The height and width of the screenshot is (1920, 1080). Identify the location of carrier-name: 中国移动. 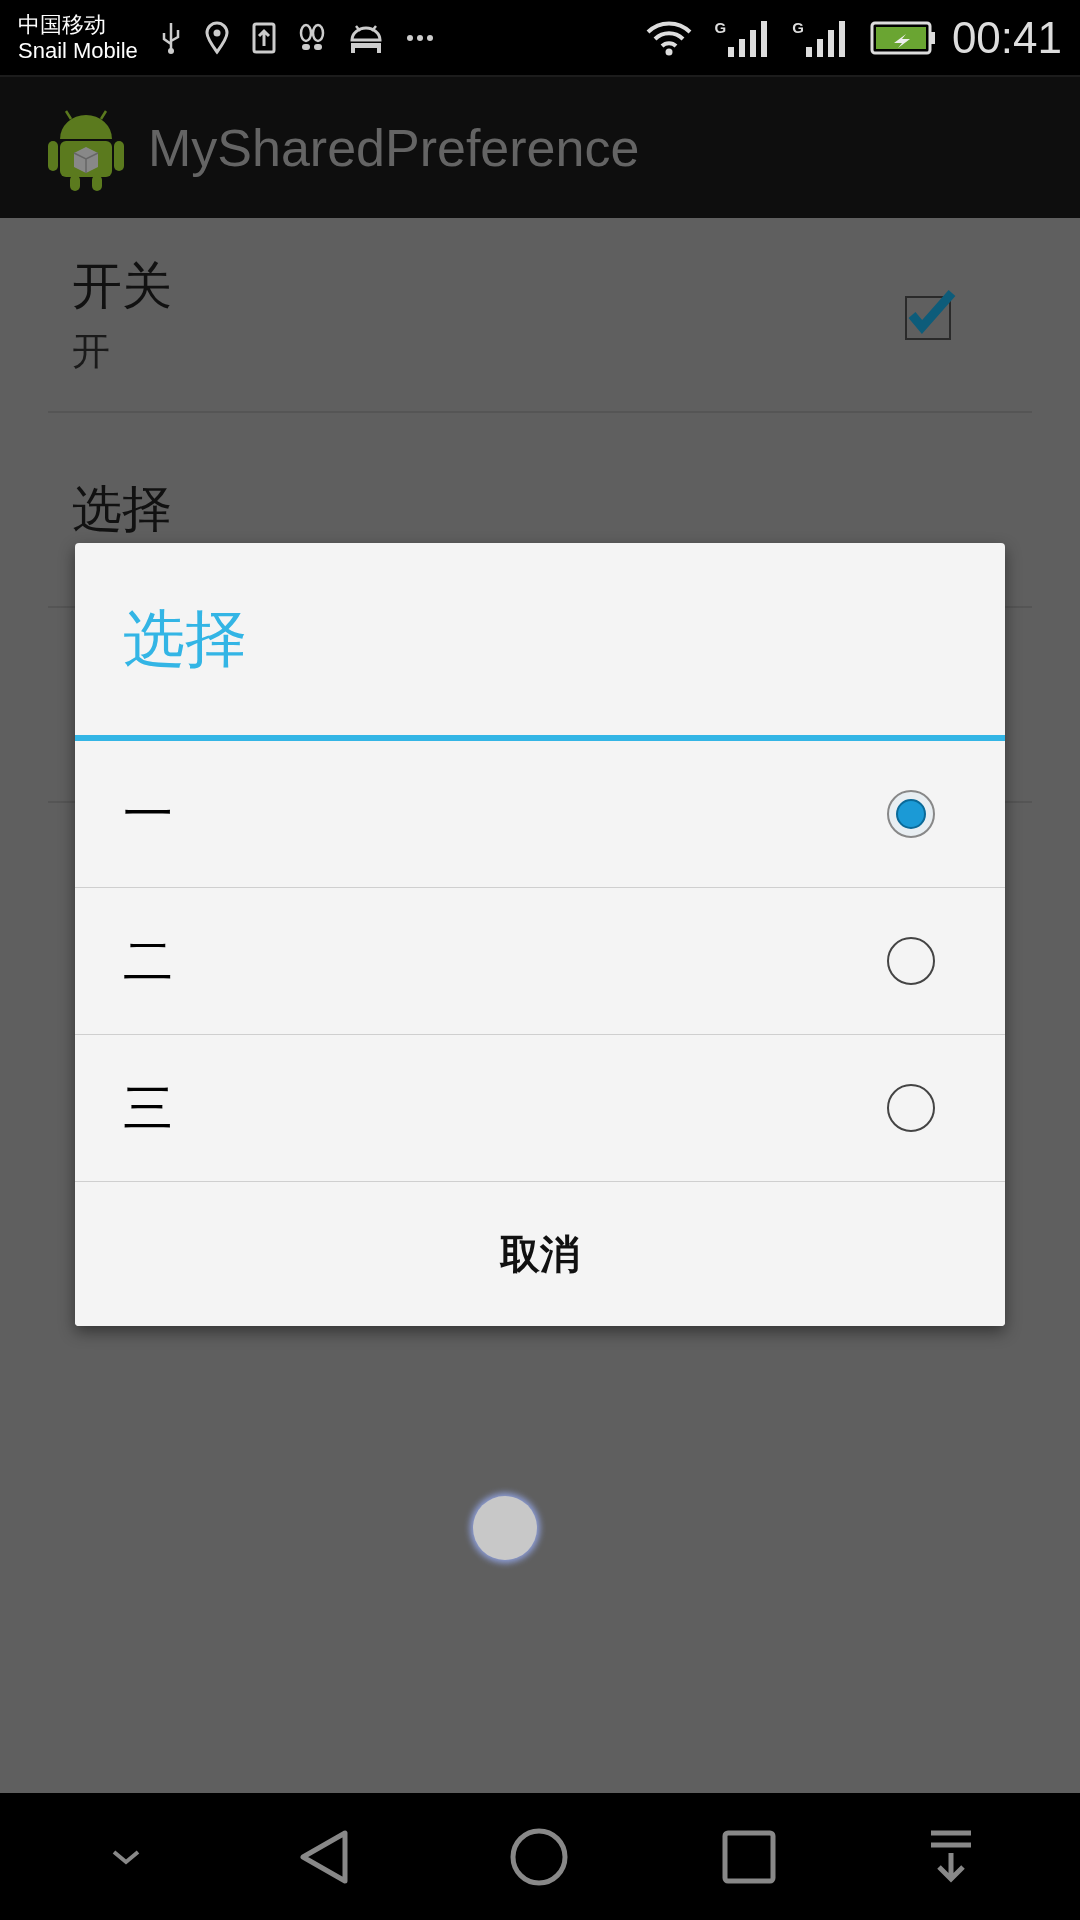
(62, 25).